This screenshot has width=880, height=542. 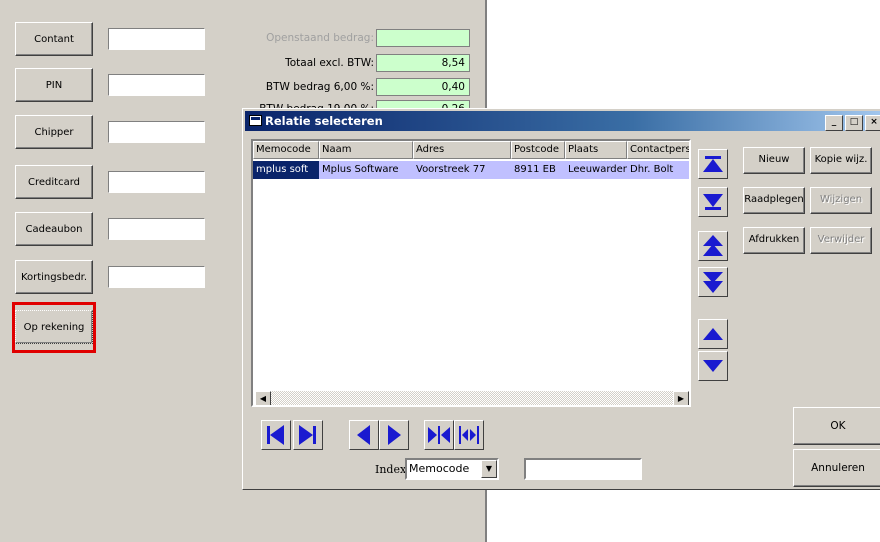 What do you see at coordinates (319, 87) in the screenshot?
I see `btw-6-label: BTW bedrag 6,00 %:` at bounding box center [319, 87].